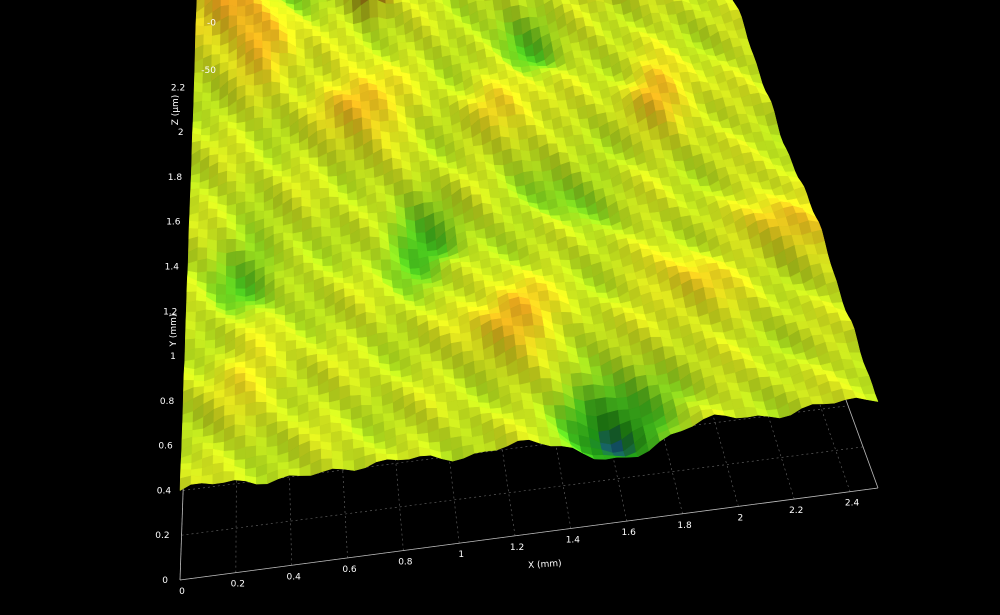 The height and width of the screenshot is (615, 1000). What do you see at coordinates (182, 592) in the screenshot?
I see `x-tick-label: 0` at bounding box center [182, 592].